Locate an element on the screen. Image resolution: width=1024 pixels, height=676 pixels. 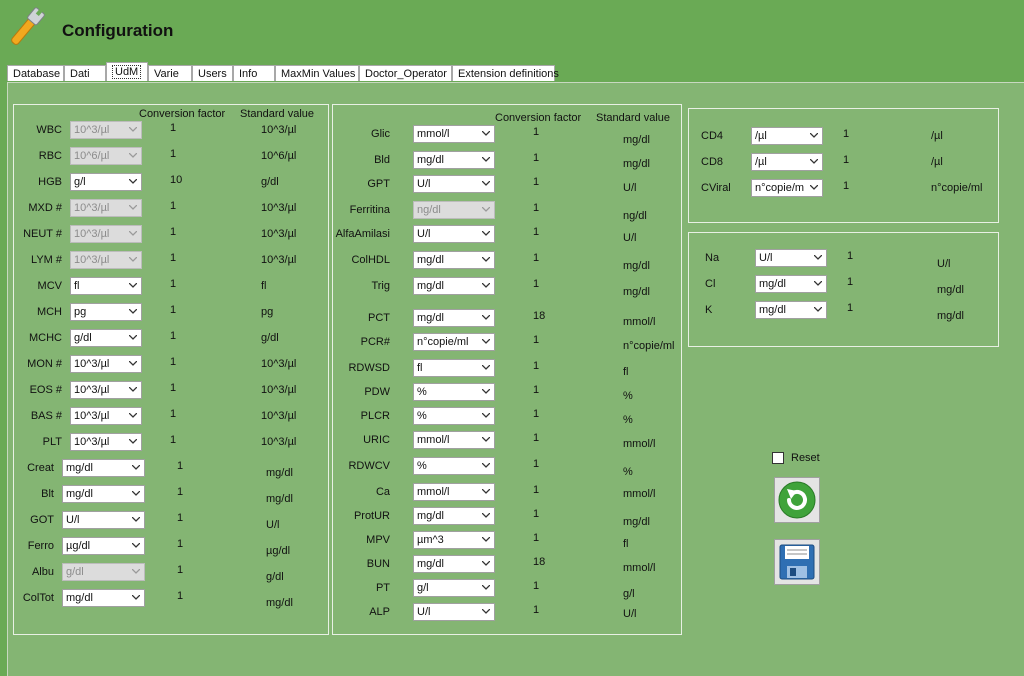
param-label: RDWCV is located at coordinates (369, 466).